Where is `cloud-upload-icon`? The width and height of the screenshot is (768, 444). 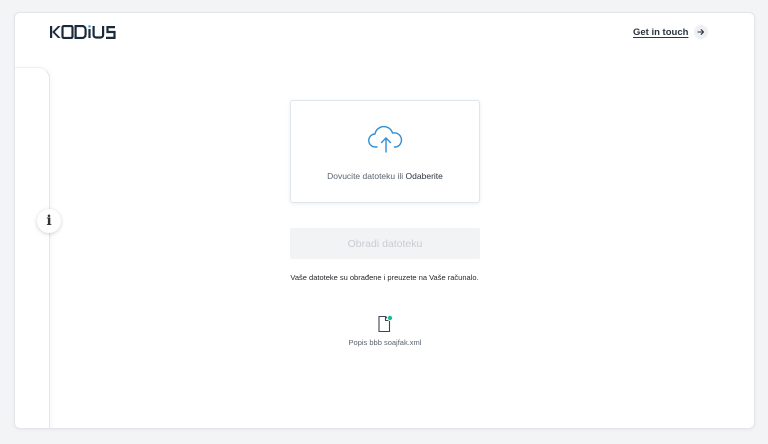
cloud-upload-icon is located at coordinates (385, 139).